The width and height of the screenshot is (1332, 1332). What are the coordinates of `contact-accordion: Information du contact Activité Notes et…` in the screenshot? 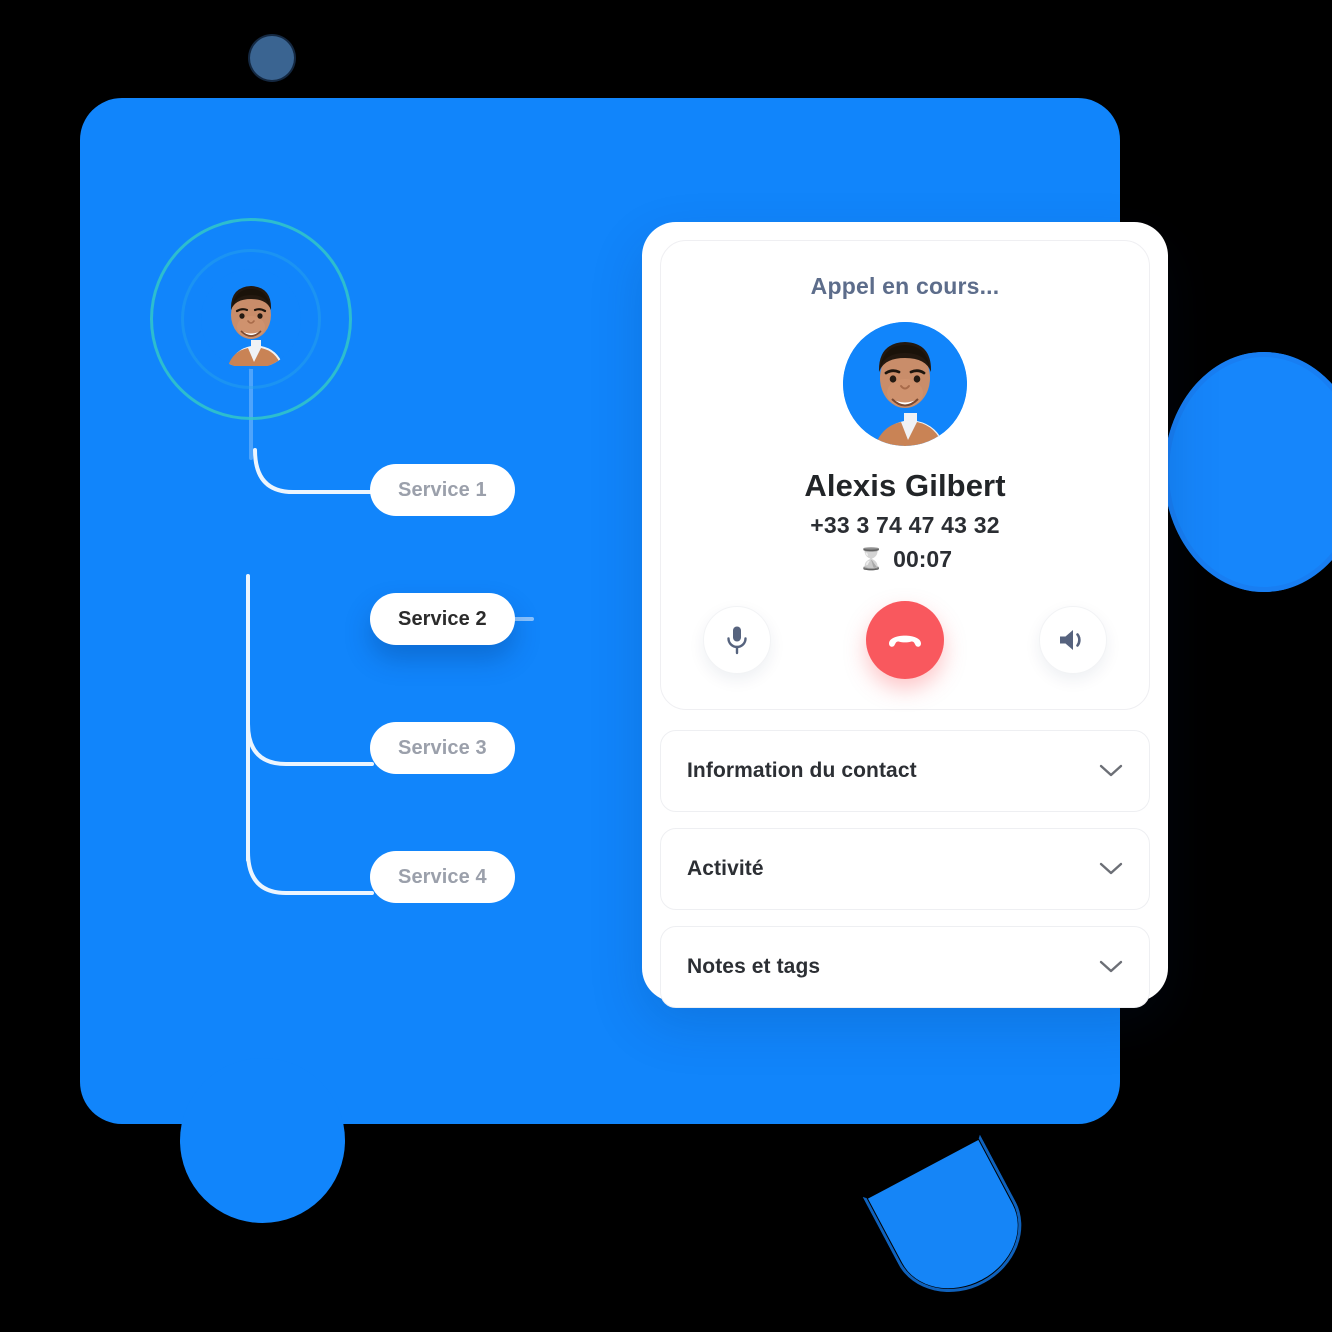 It's located at (905, 869).